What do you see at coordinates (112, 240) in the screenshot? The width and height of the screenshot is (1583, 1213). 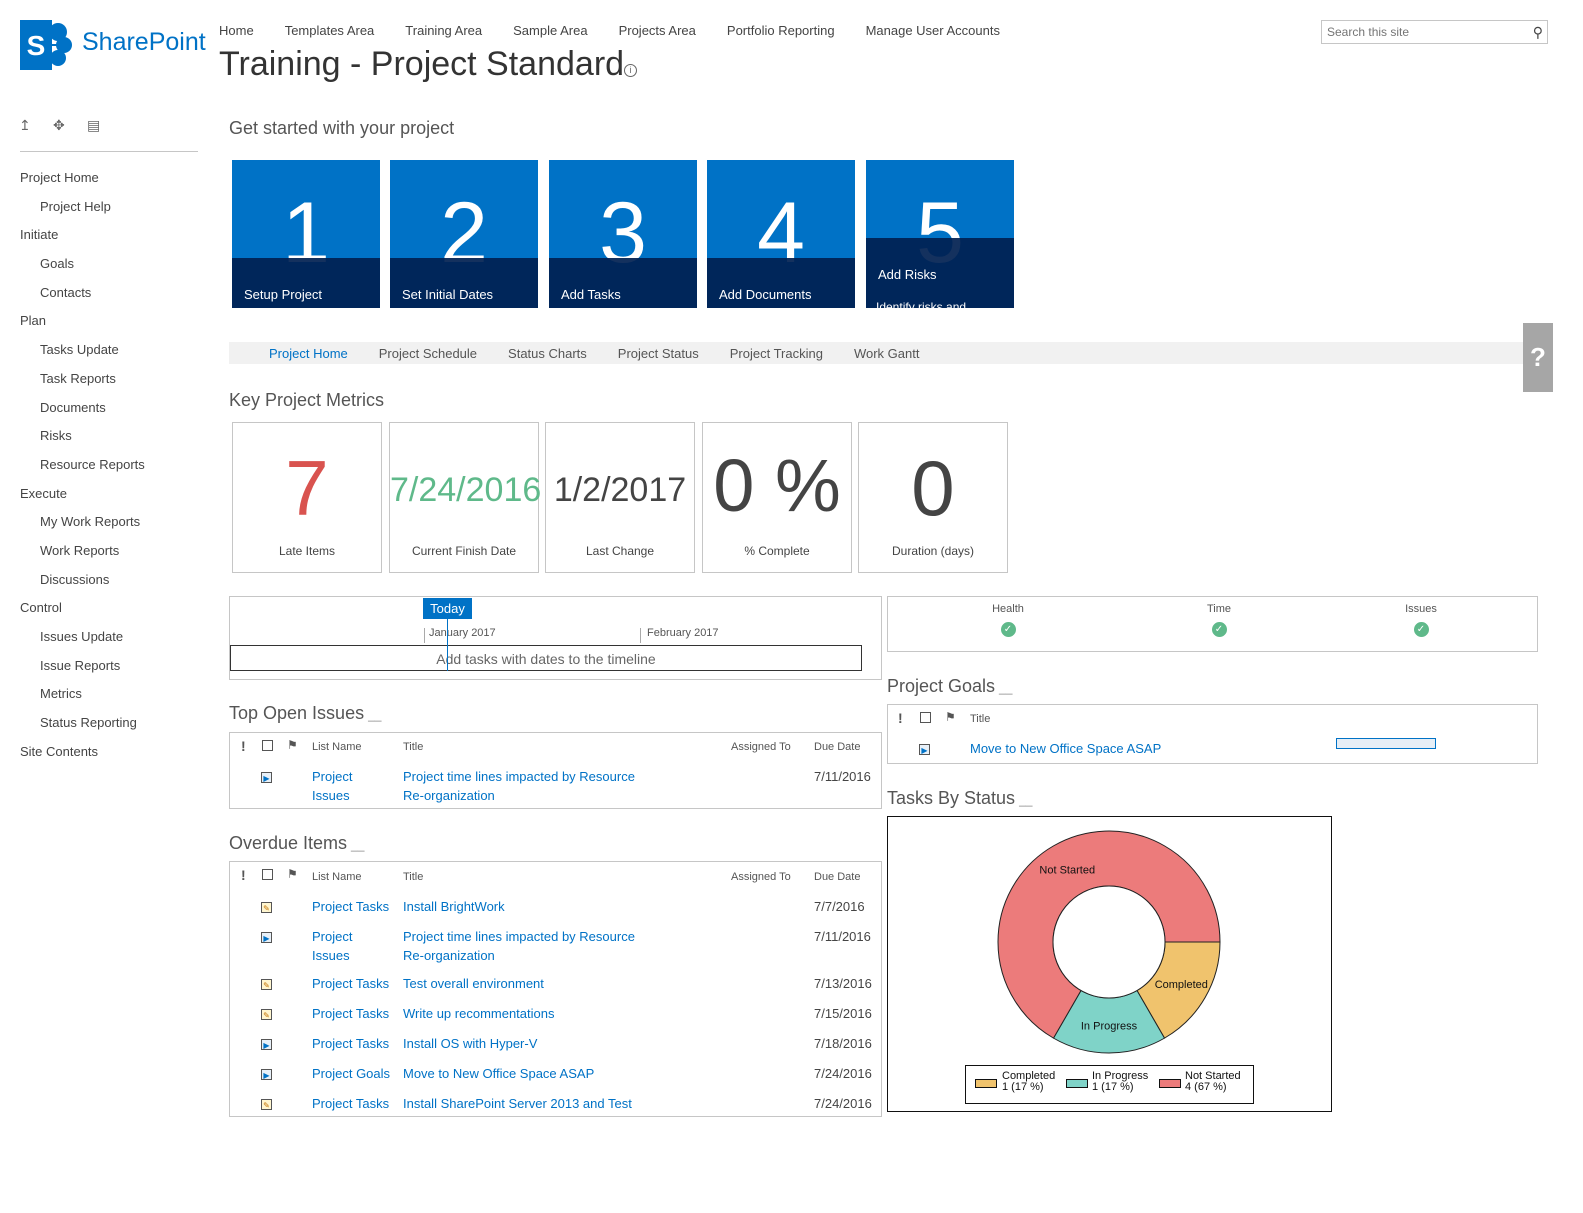 I see `ql-initiate: Initiate` at bounding box center [112, 240].